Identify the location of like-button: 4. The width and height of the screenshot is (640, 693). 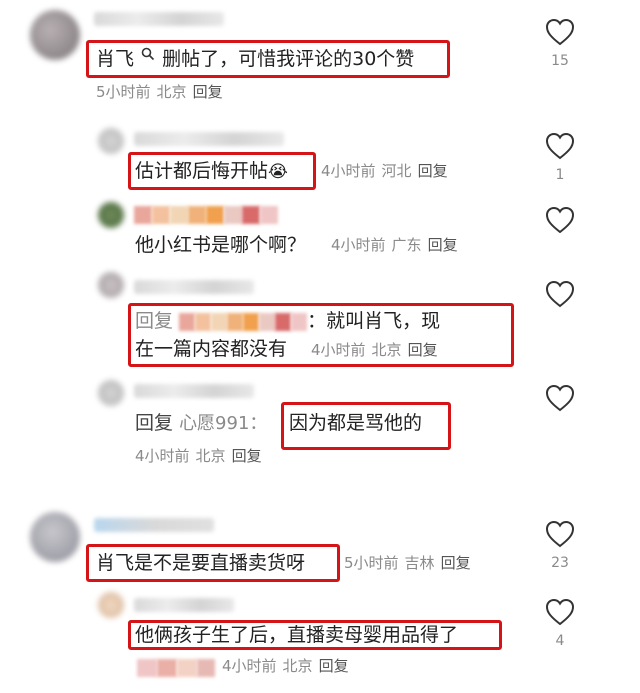
(560, 624).